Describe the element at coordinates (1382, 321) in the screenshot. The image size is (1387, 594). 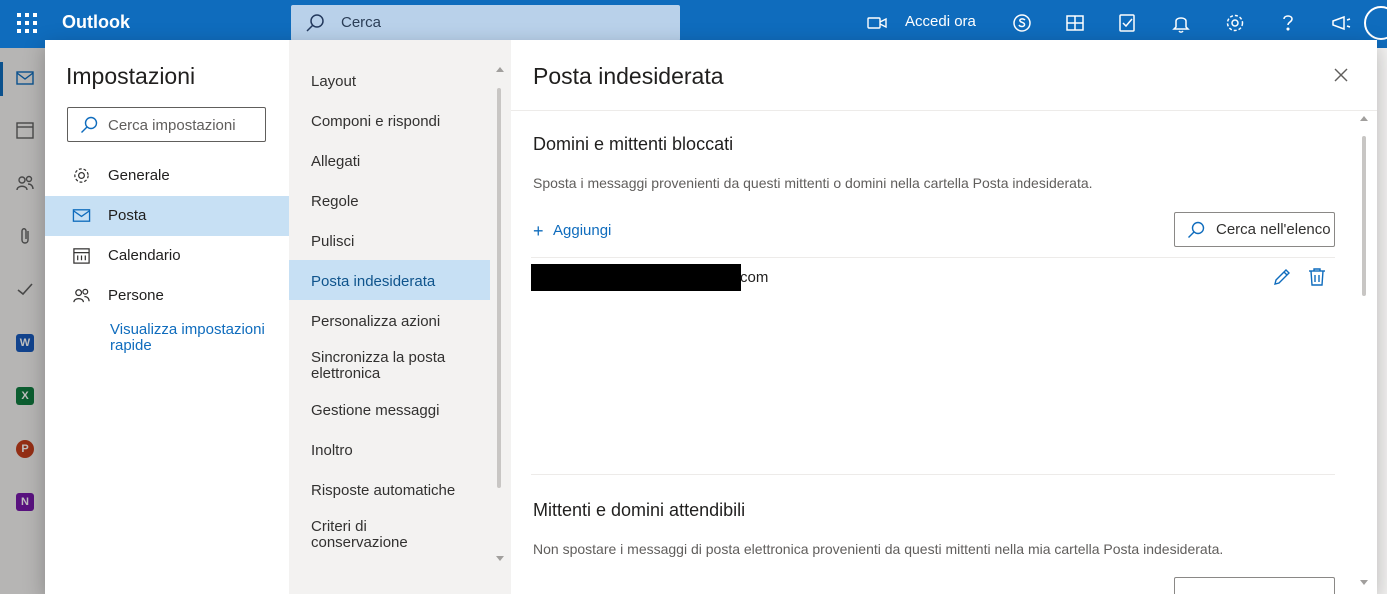
I see `background-edge` at that location.